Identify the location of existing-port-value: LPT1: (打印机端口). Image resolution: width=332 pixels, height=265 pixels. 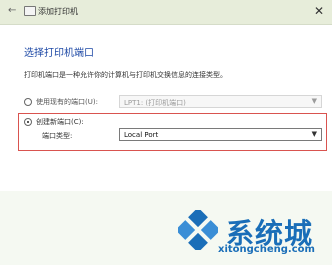
(155, 103).